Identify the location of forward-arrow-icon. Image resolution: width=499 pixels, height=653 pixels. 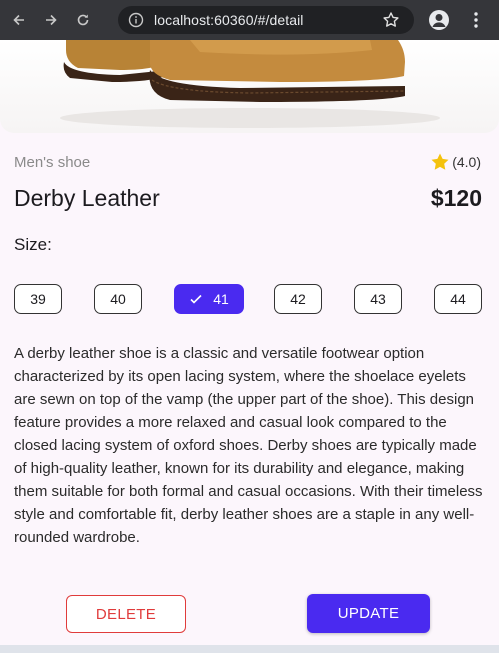
(51, 20).